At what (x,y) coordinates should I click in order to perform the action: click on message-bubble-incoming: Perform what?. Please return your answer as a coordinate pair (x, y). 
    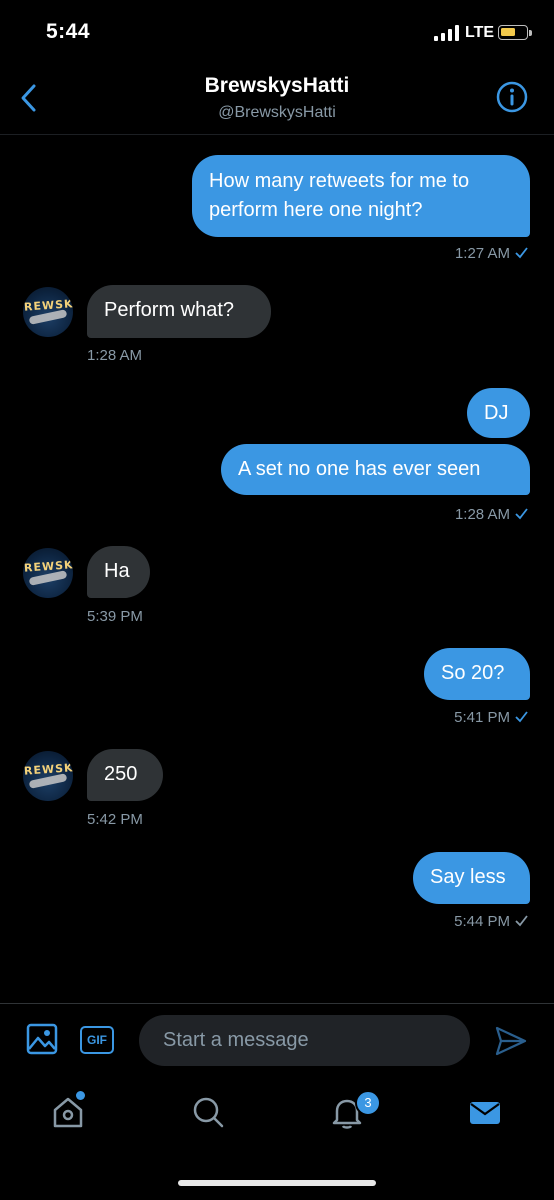
    Looking at the image, I should click on (179, 311).